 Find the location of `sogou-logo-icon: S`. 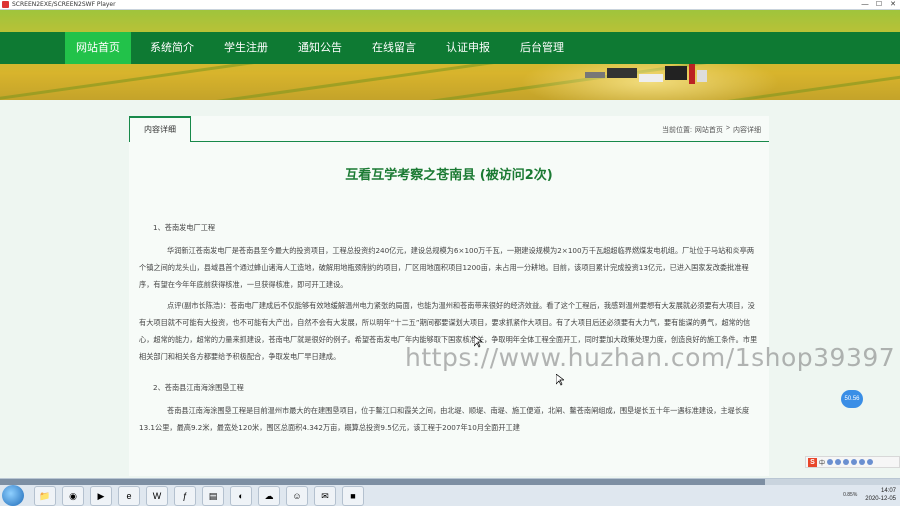

sogou-logo-icon: S is located at coordinates (812, 462).